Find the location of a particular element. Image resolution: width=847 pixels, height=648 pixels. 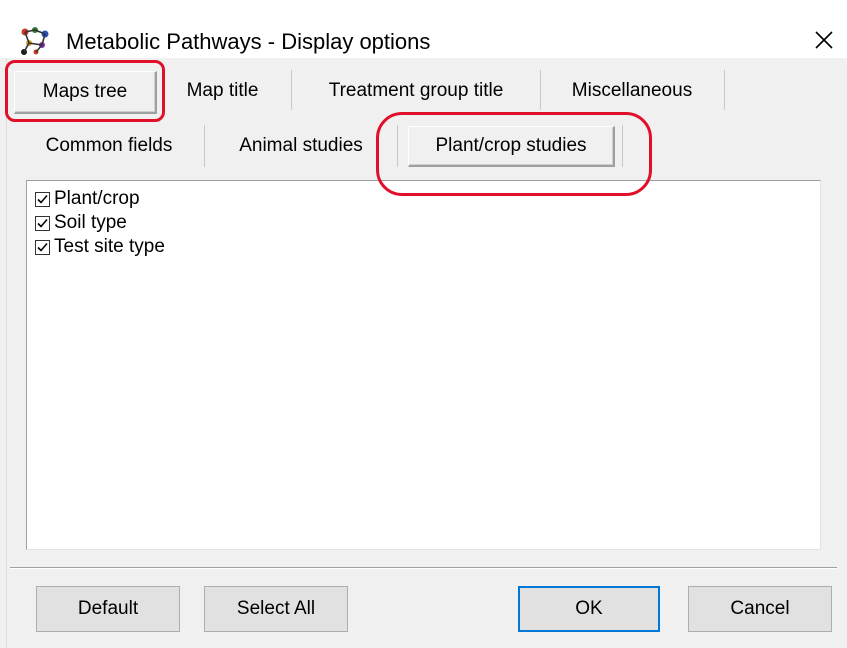

tab-miscellaneous: Miscellaneous is located at coordinates (632, 91).